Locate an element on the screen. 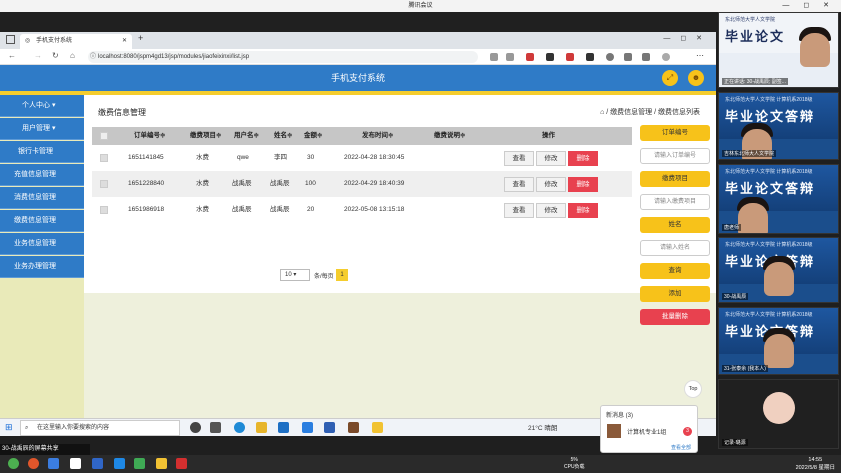  col-username: 用户名≑ is located at coordinates (246, 136).